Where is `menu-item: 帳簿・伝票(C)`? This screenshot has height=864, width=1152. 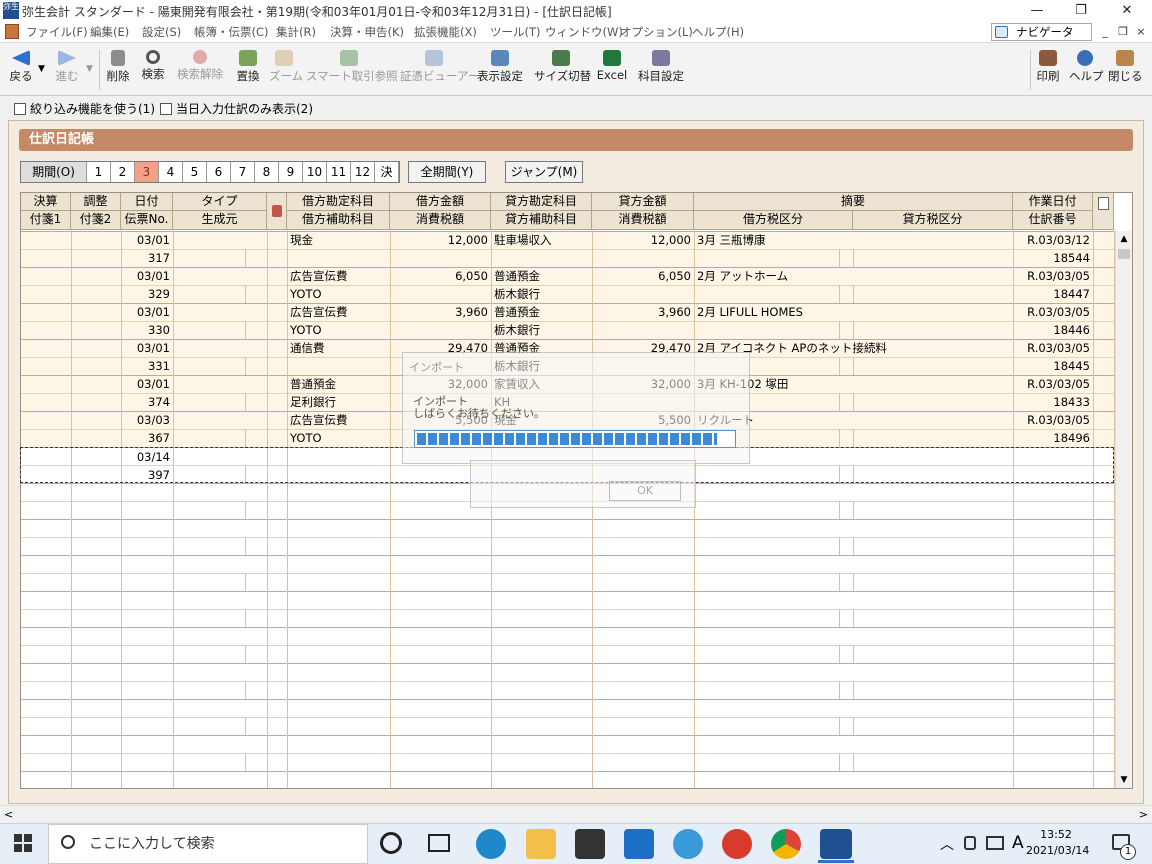 menu-item: 帳簿・伝票(C) is located at coordinates (231, 32).